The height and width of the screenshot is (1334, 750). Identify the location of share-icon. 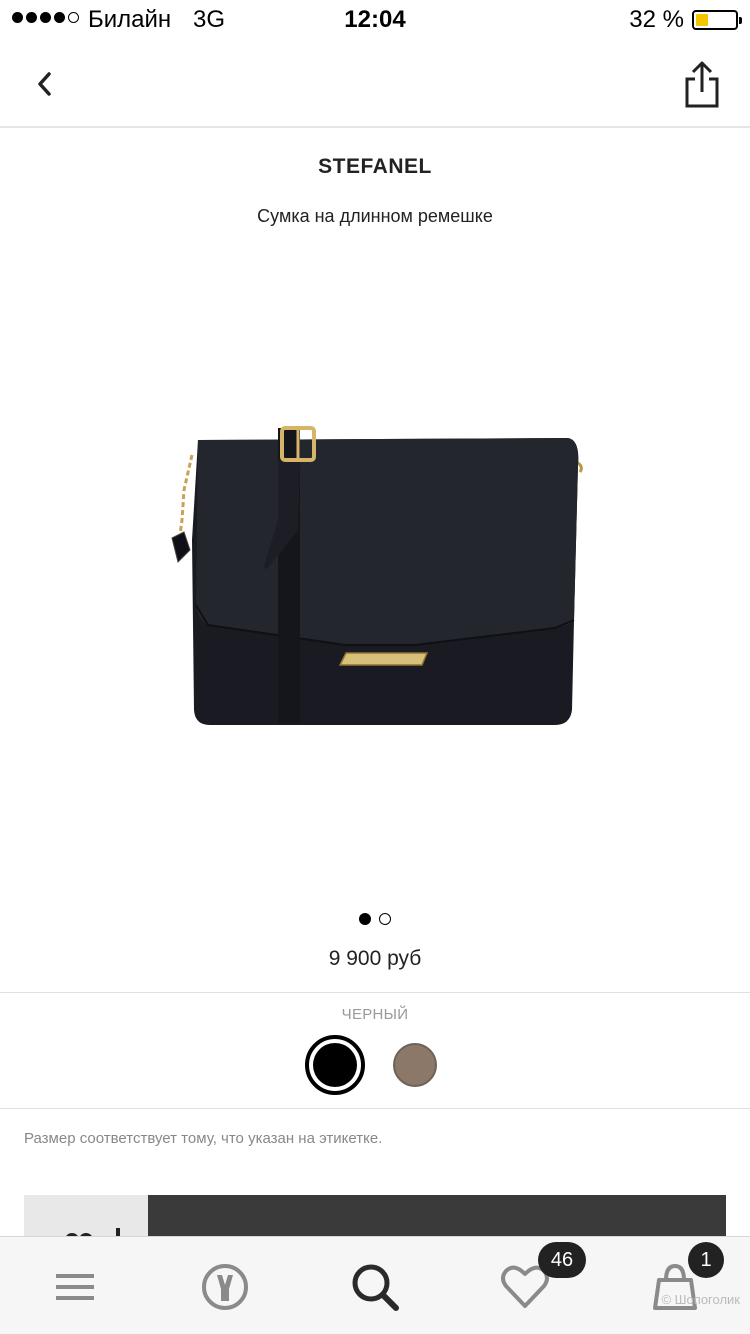
(702, 84).